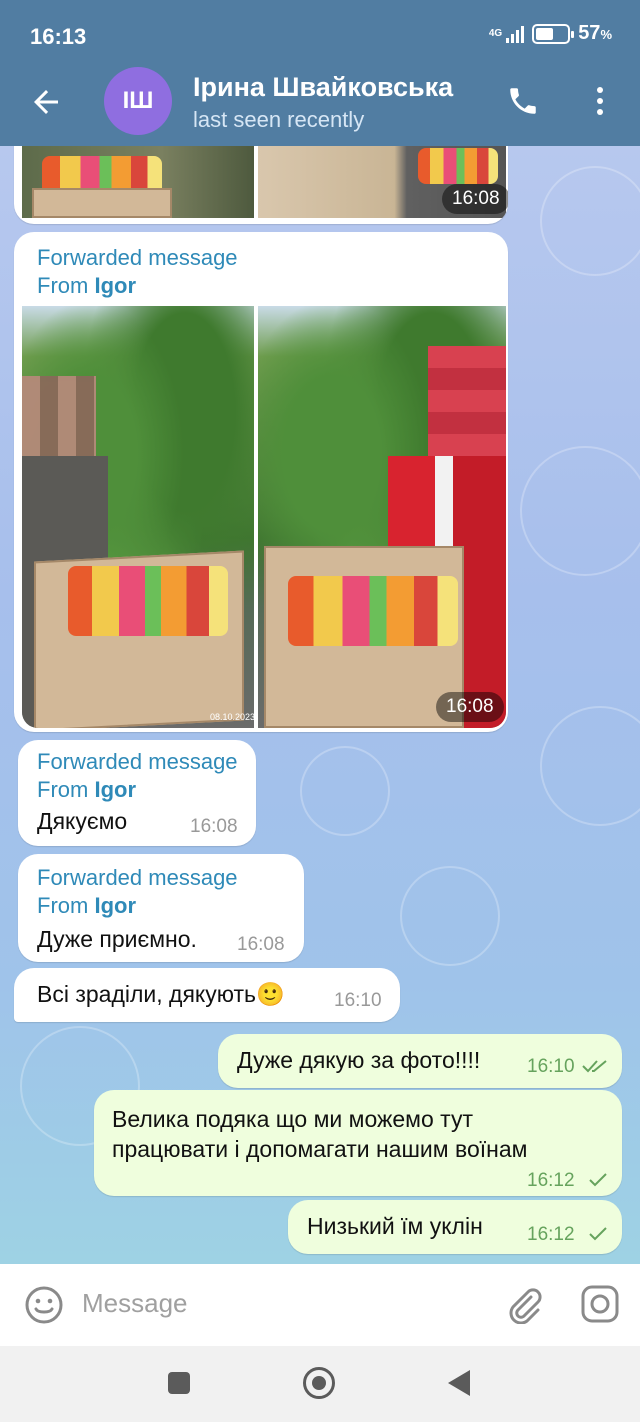 The image size is (640, 1422). What do you see at coordinates (320, 1149) in the screenshot?
I see `message-line: працювати і допомагати нашим воїнам` at bounding box center [320, 1149].